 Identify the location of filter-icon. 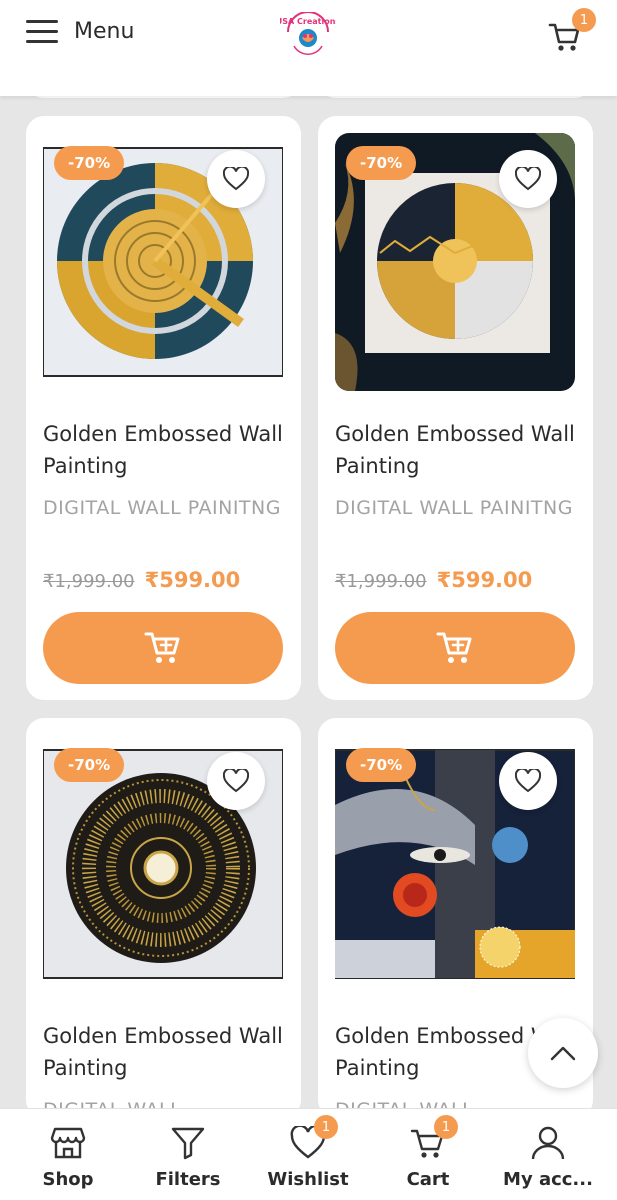
(188, 1143).